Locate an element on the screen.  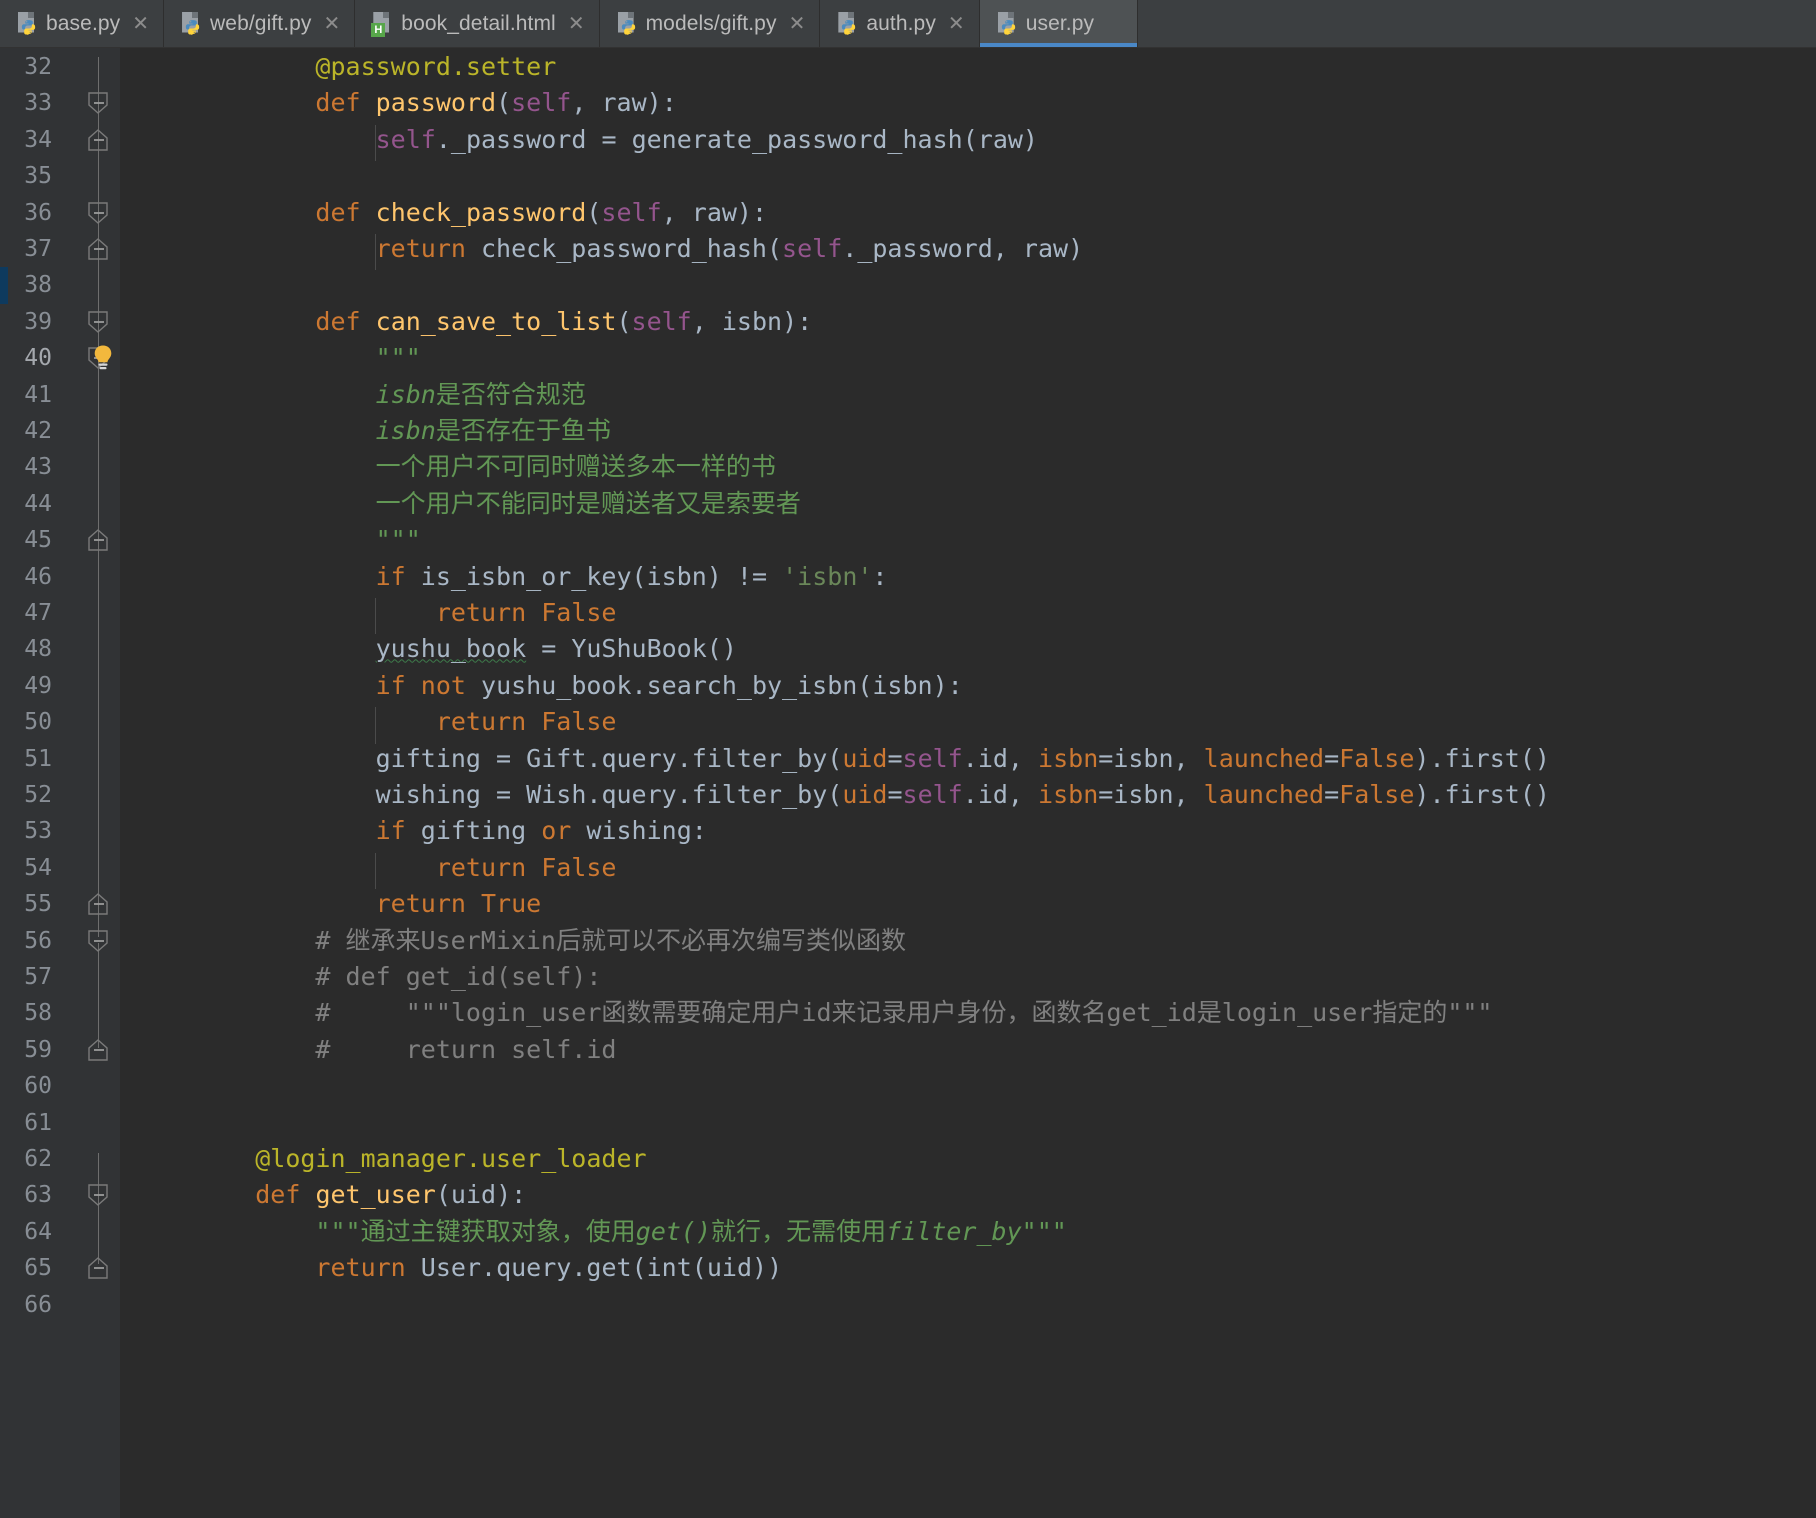
active-tab-indicator is located at coordinates (1058, 45).